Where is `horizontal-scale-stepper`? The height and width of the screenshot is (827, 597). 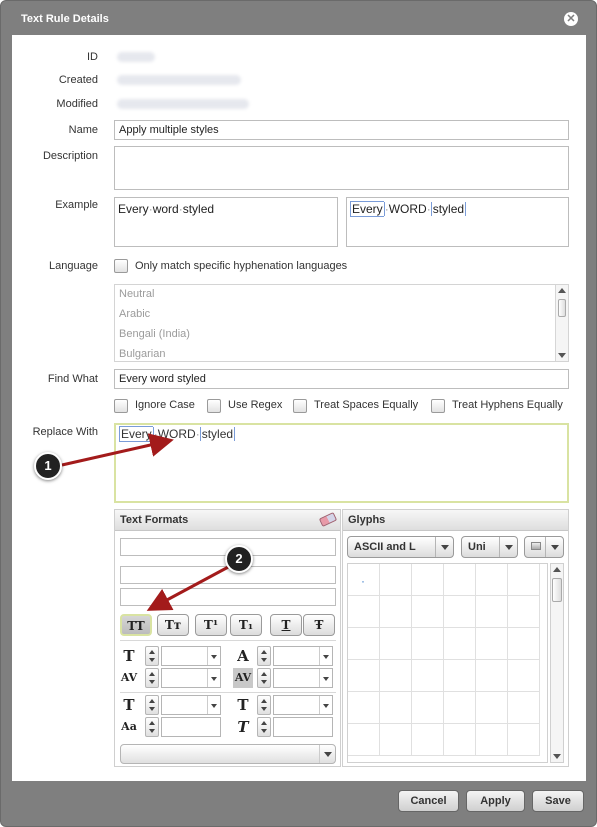
horizontal-scale-stepper is located at coordinates (264, 705).